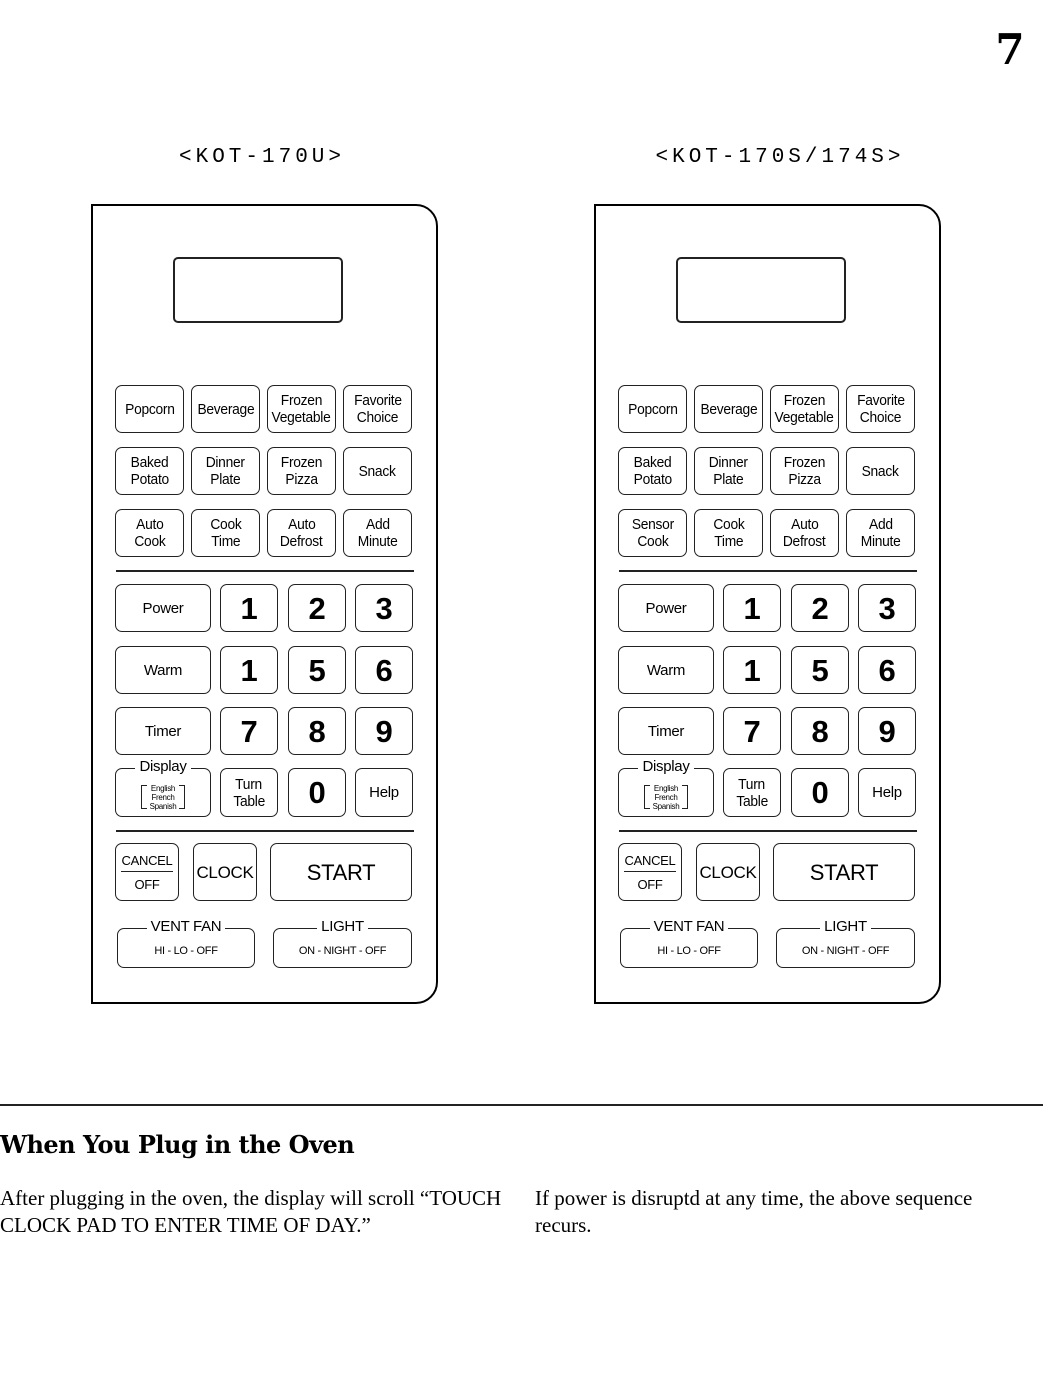 Image resolution: width=1043 pixels, height=1388 pixels. I want to click on auto-cook-button: Auto Cook, so click(149, 533).